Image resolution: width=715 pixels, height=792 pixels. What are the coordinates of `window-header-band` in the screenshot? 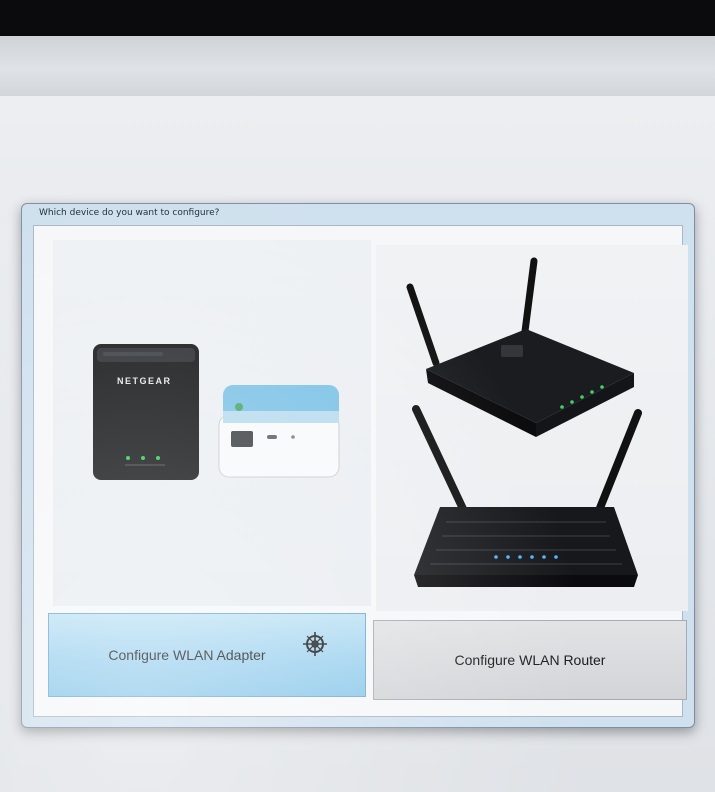 It's located at (357, 66).